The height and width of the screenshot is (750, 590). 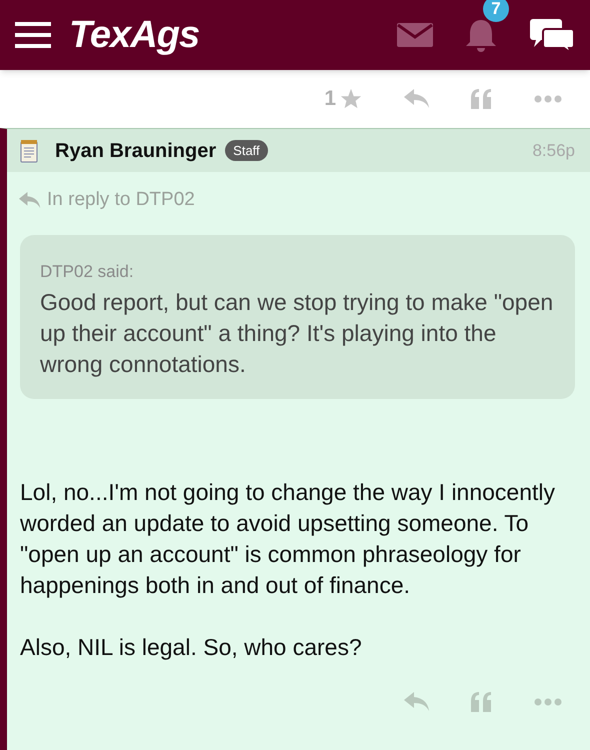 What do you see at coordinates (552, 35) in the screenshot?
I see `chat-icon` at bounding box center [552, 35].